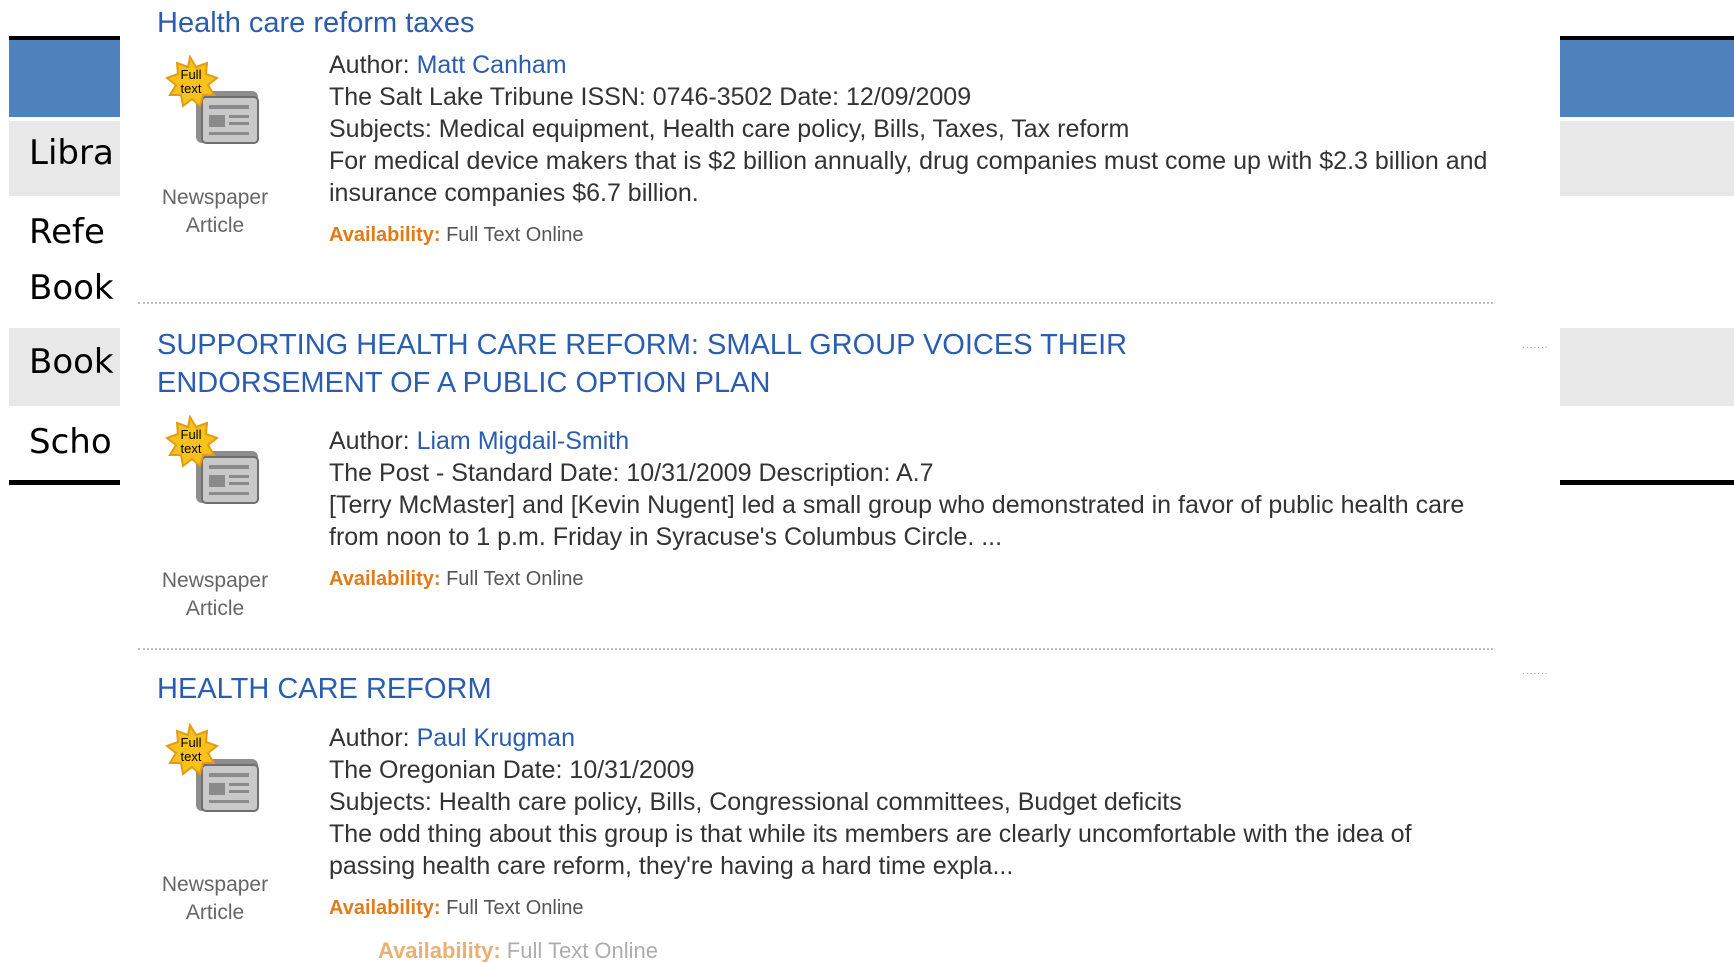  Describe the element at coordinates (316, 23) in the screenshot. I see `result-title-link: Health care reform taxes` at that location.